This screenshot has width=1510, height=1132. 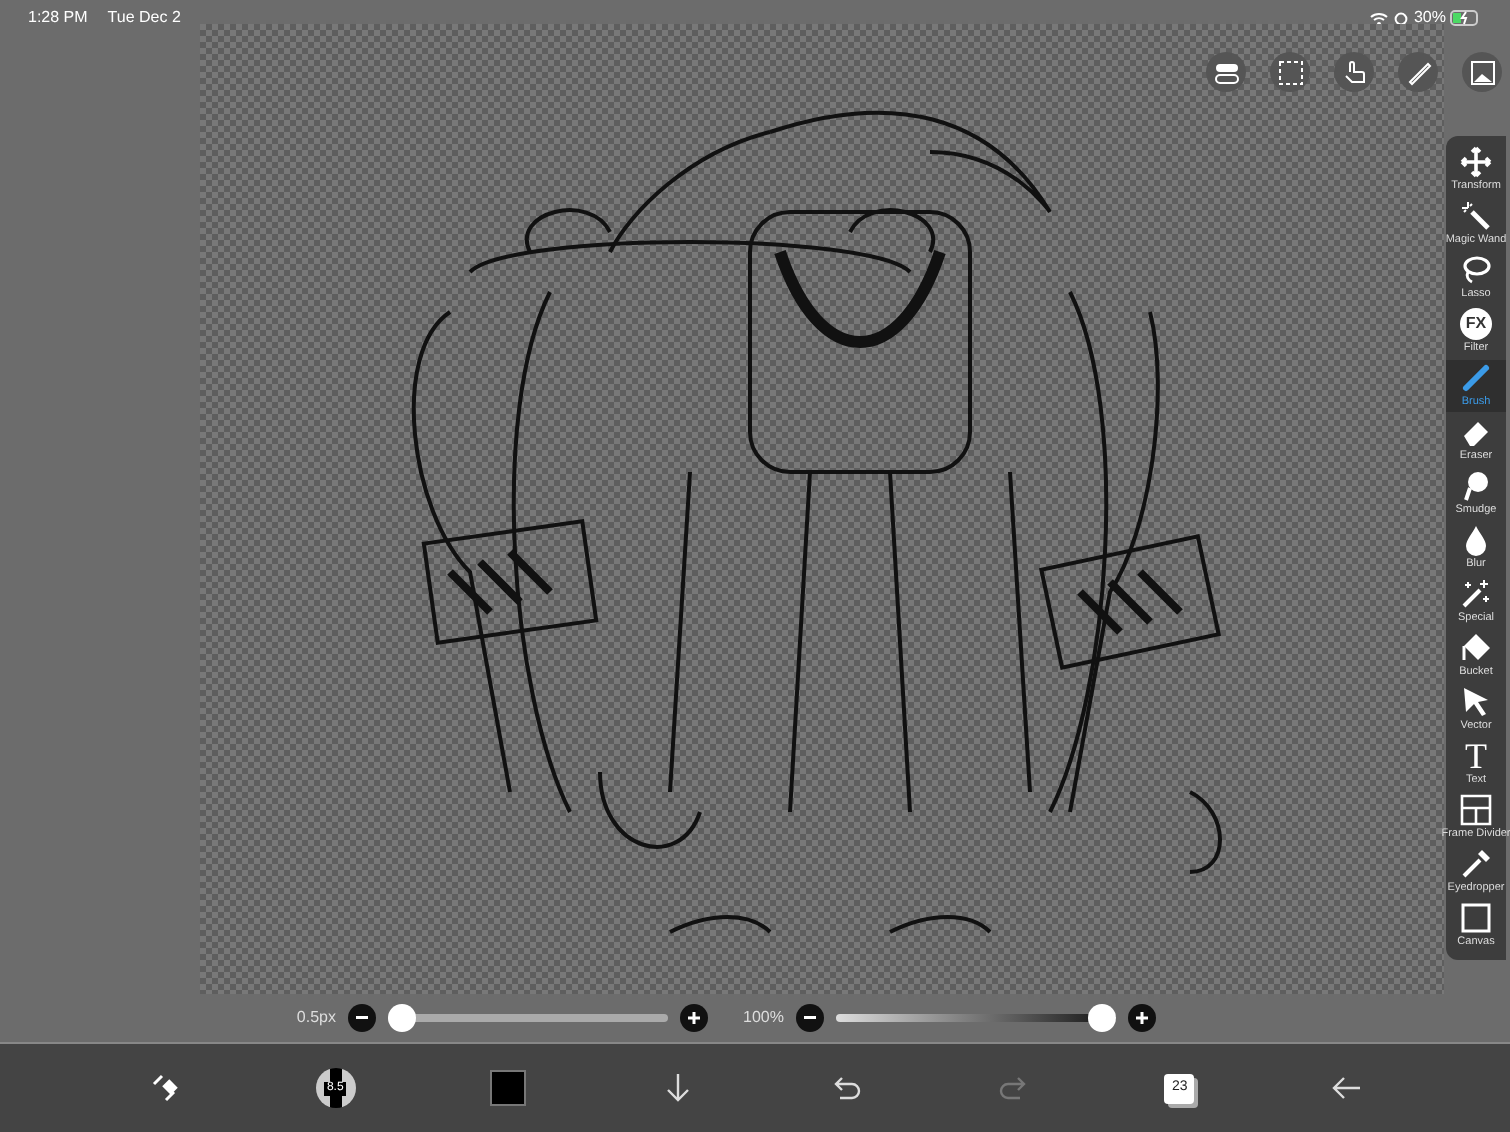 I want to click on sparkle-wand-icon, so click(x=1476, y=594).